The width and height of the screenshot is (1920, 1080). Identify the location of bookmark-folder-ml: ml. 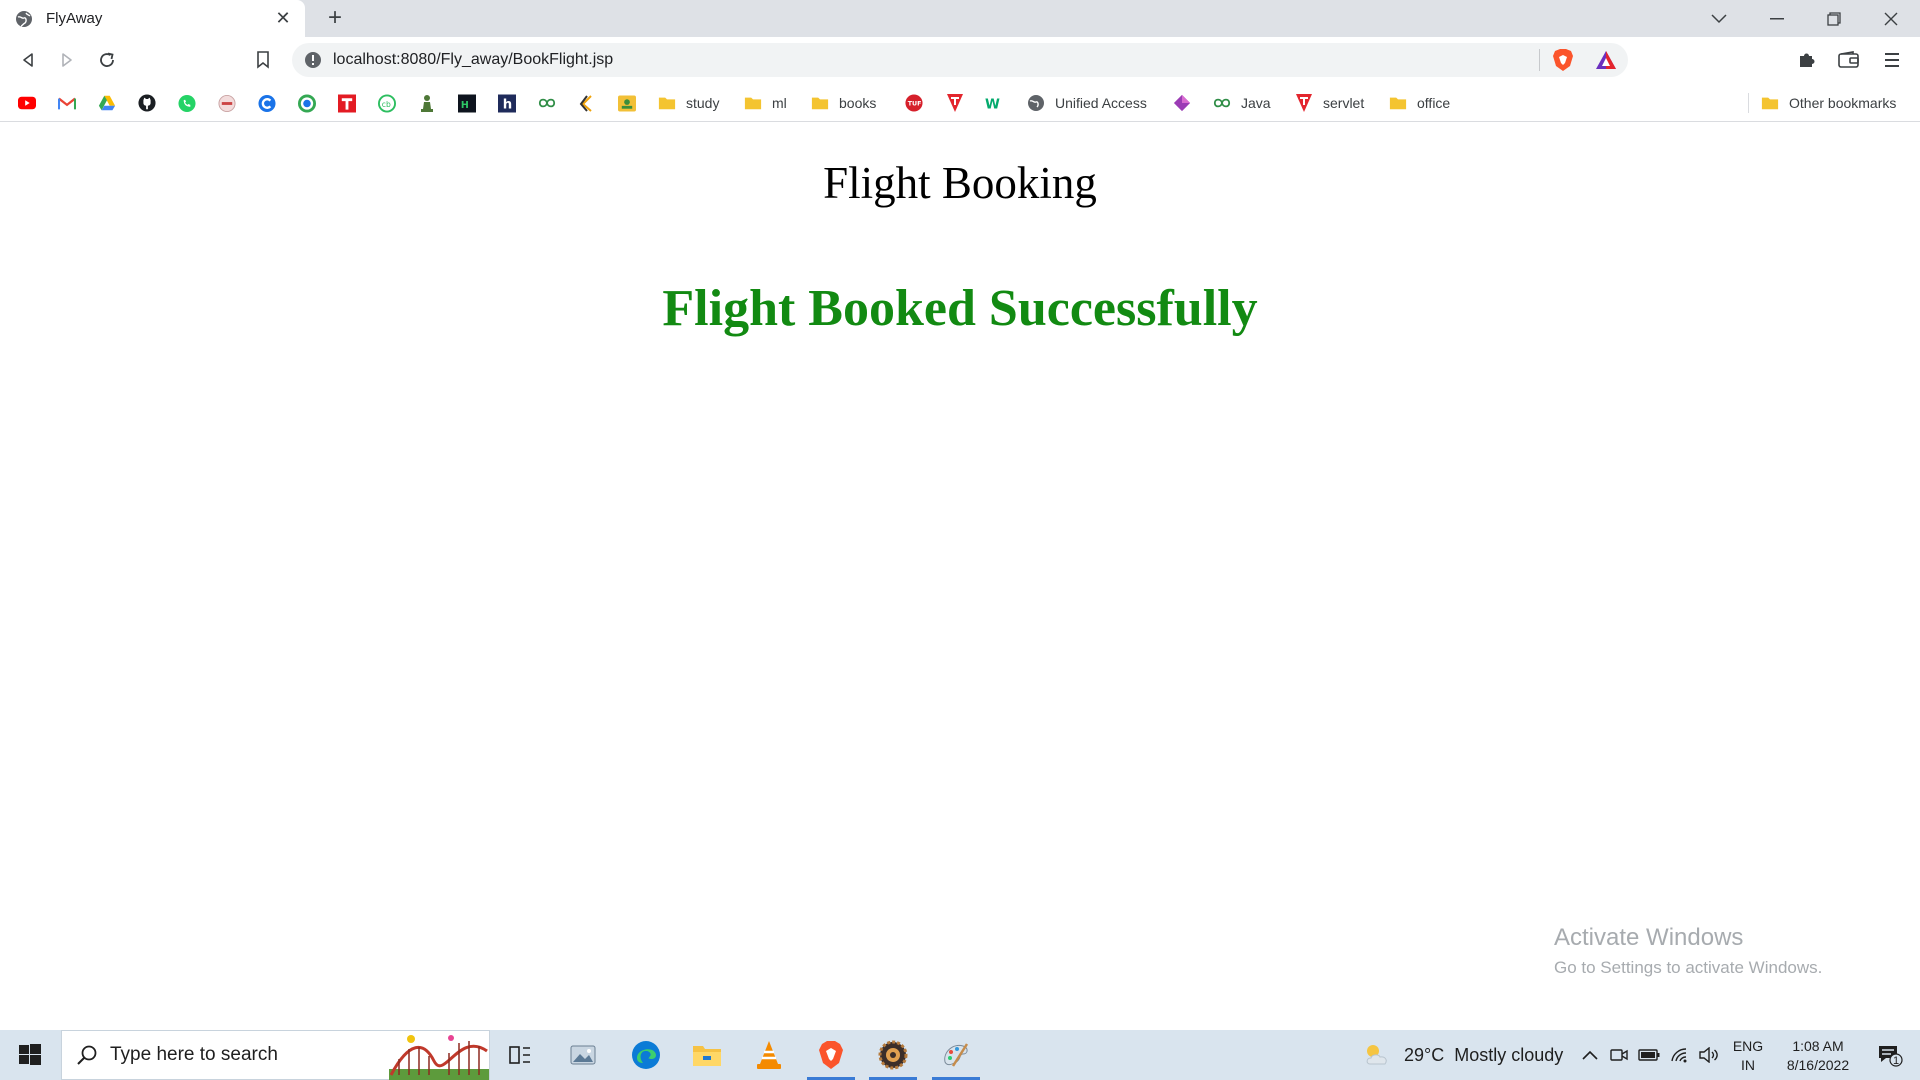
(765, 103).